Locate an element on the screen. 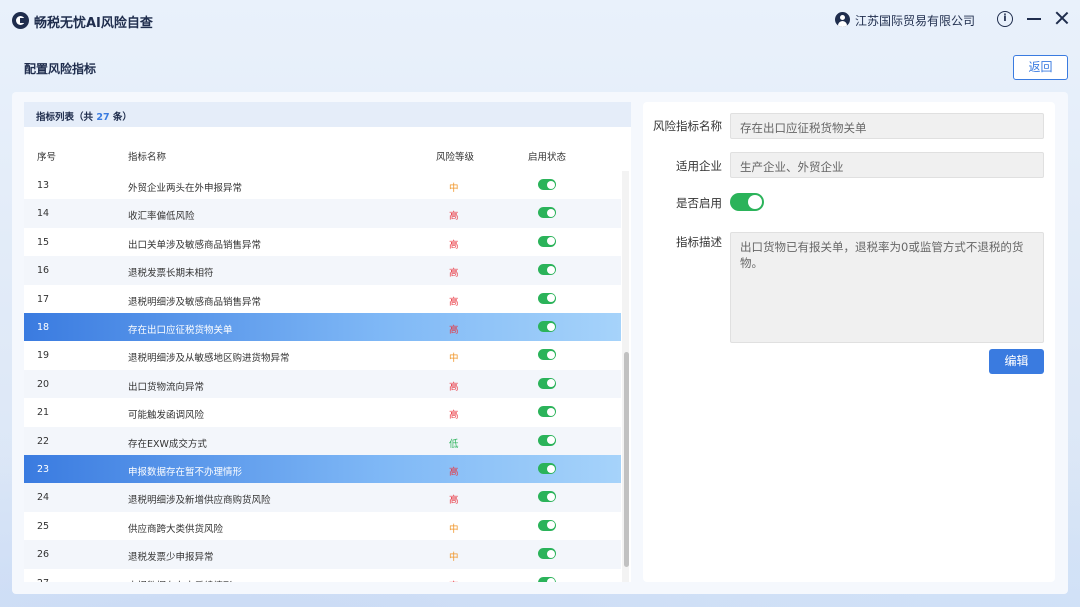 The width and height of the screenshot is (1080, 607). table-row: 24 退税明细涉及新增供应商购货风险 高 is located at coordinates (322, 497).